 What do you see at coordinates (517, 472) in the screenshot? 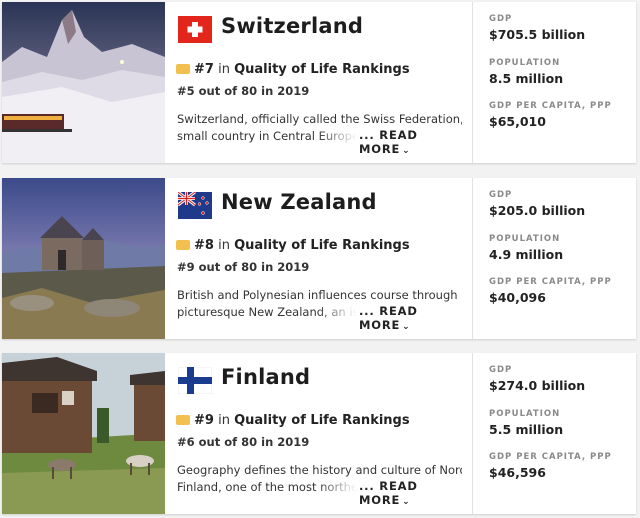
I see `gdp-per-capita-value: $46,596` at bounding box center [517, 472].